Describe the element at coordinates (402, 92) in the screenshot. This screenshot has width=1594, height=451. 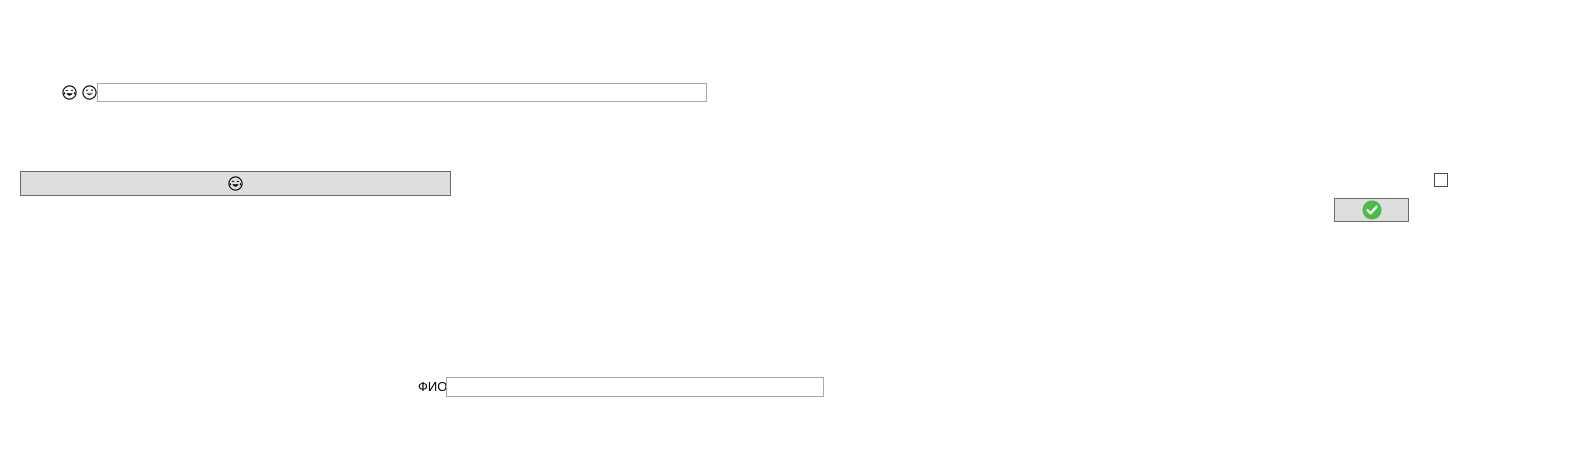
I see `top-text-input` at that location.